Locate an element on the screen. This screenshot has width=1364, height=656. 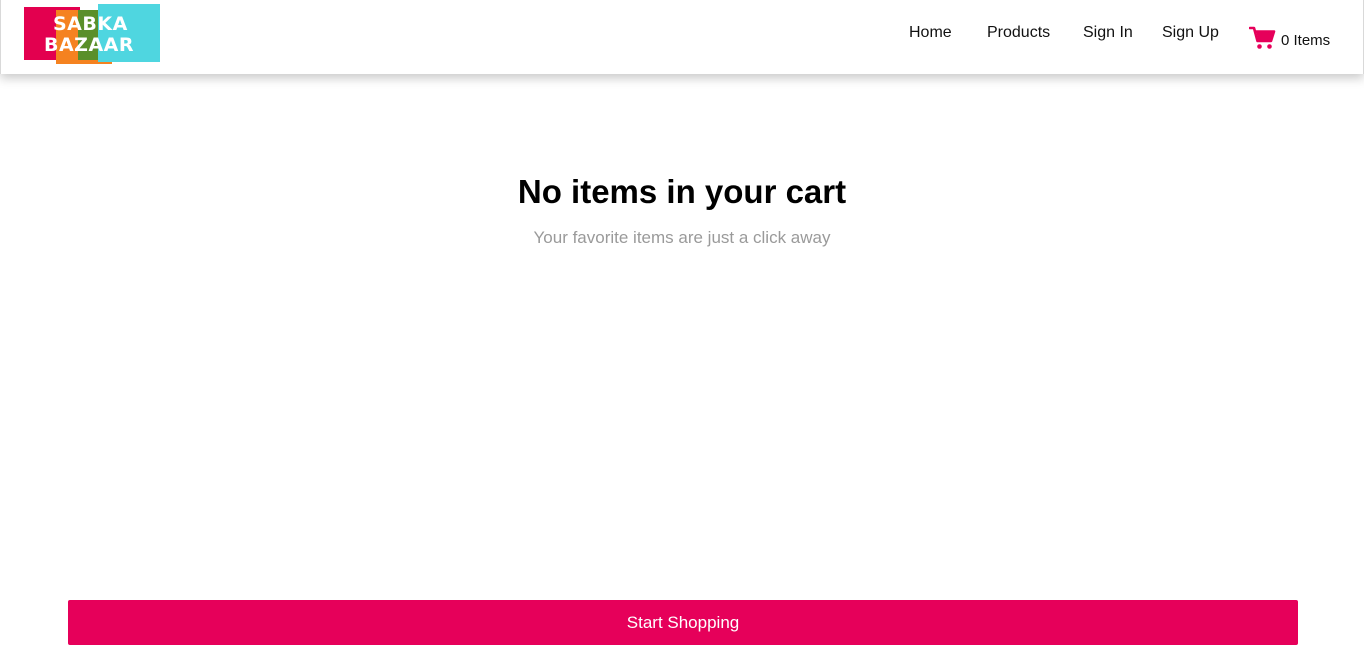
logo-text-line2: BAZAAR is located at coordinates (89, 45).